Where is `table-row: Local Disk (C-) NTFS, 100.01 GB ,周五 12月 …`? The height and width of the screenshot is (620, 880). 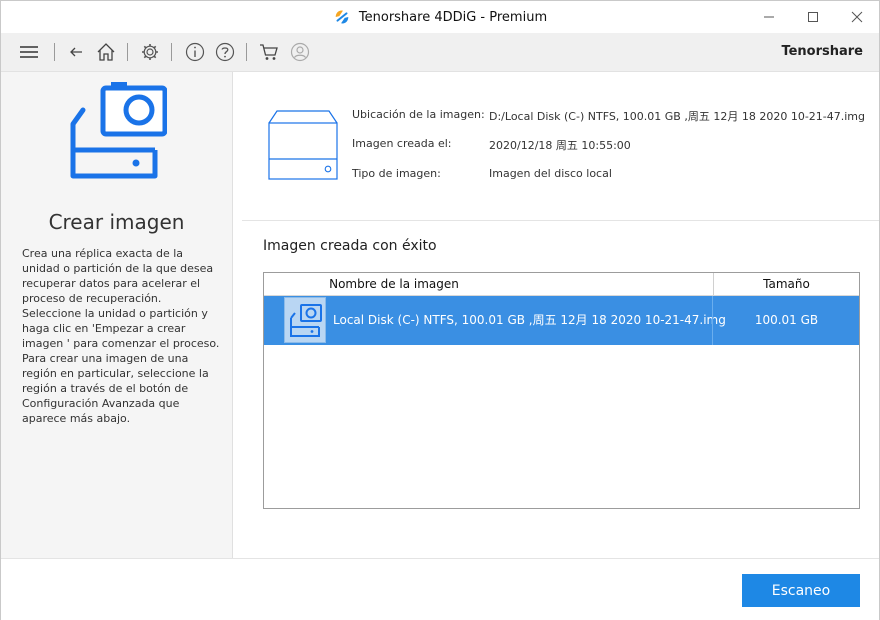
table-row: Local Disk (C-) NTFS, 100.01 GB ,周五 12月 … is located at coordinates (561, 320).